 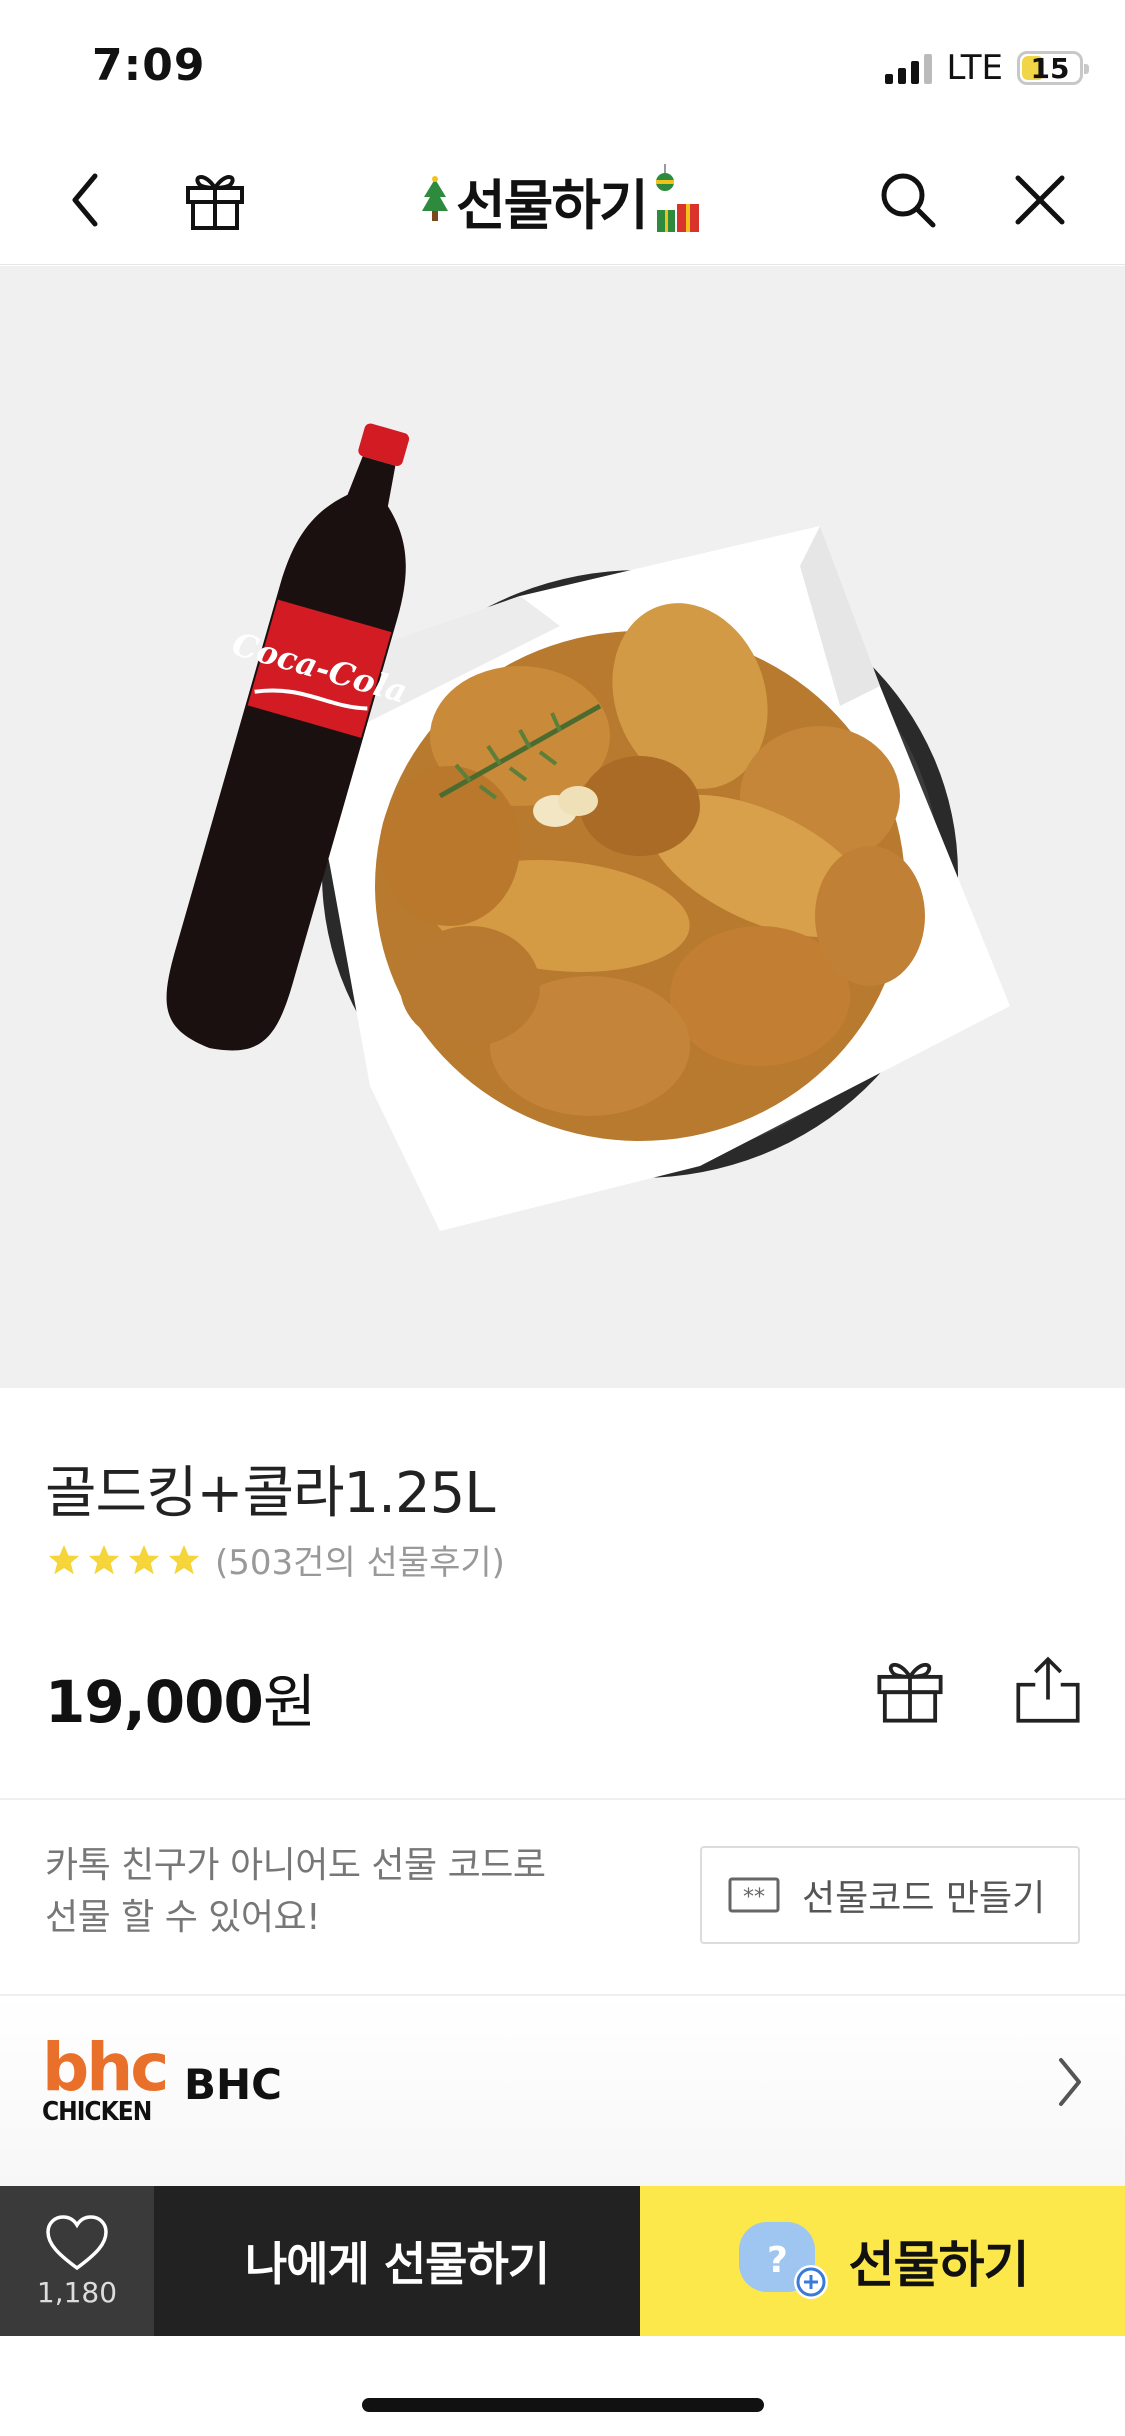 What do you see at coordinates (562, 2091) in the screenshot?
I see `brand-link: bhc CHICKEN BHC` at bounding box center [562, 2091].